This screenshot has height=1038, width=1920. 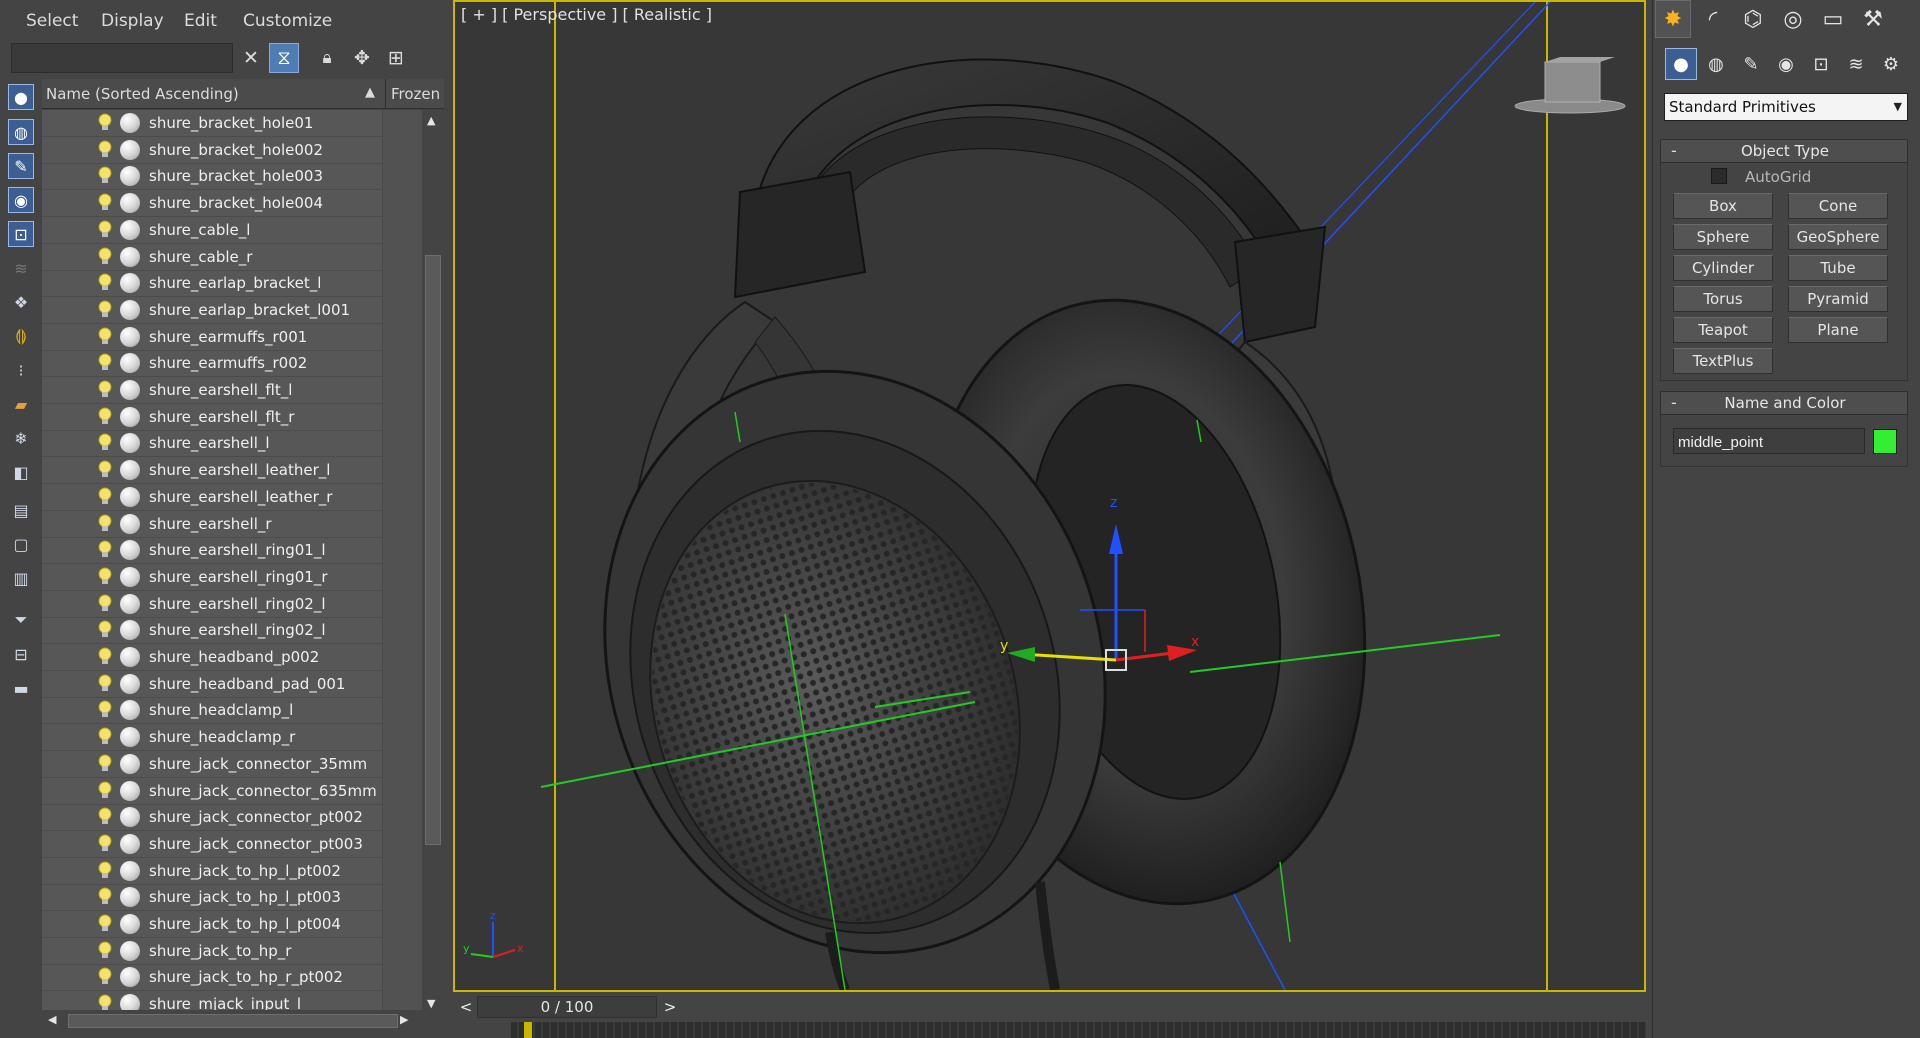 I want to click on list-item: shure_earshell_ring02_l, so click(x=232, y=631).